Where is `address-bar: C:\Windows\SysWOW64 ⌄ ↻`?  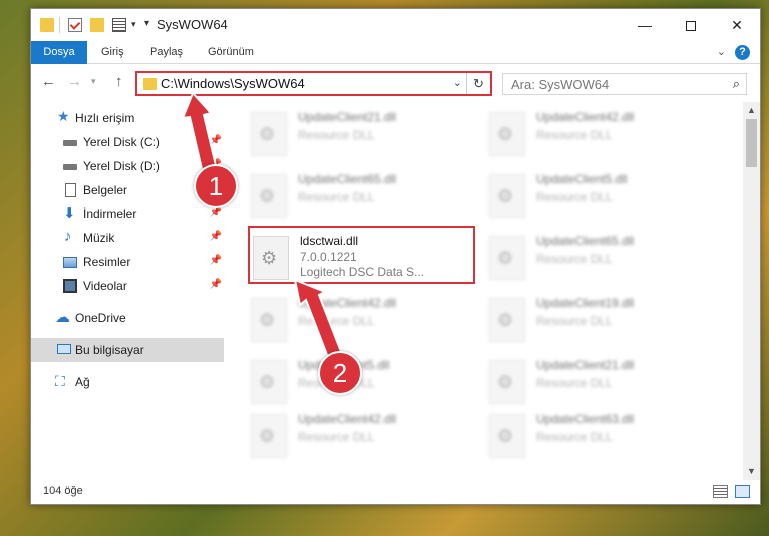 address-bar: C:\Windows\SysWOW64 ⌄ ↻ is located at coordinates (313, 83).